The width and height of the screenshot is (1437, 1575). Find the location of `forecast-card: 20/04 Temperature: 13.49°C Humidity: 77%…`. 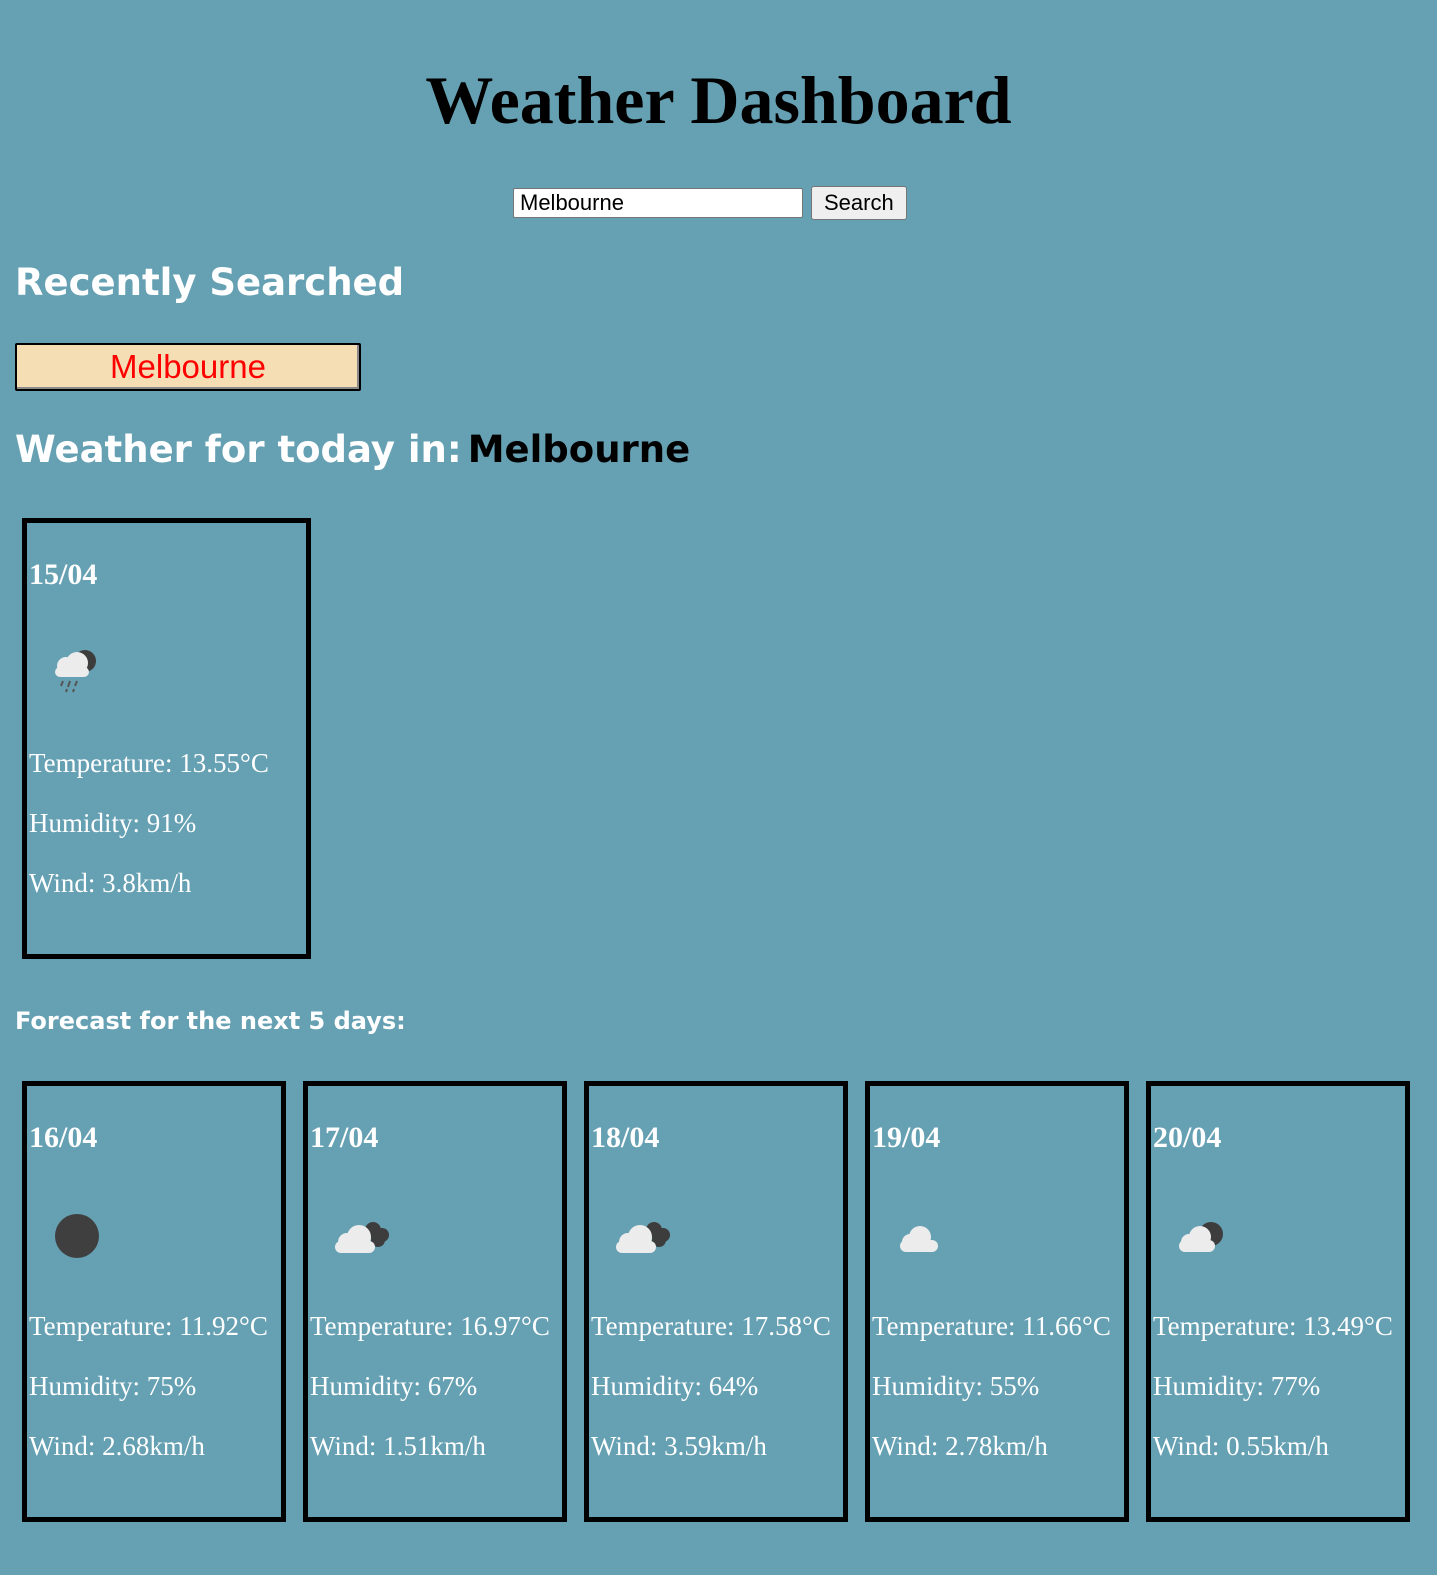

forecast-card: 20/04 Temperature: 13.49°C Humidity: 77%… is located at coordinates (1278, 1301).